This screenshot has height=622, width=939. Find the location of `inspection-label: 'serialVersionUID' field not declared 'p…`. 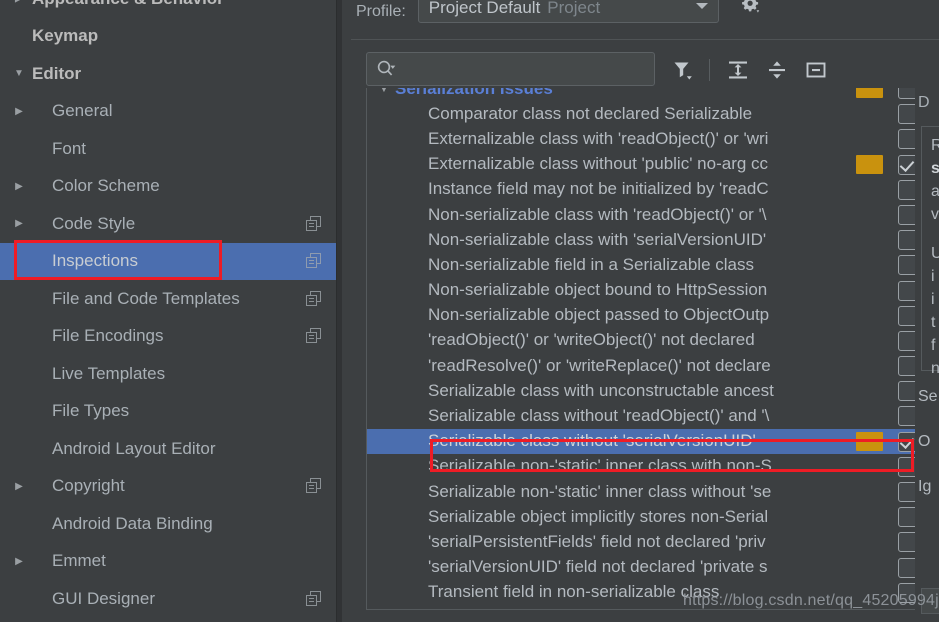

inspection-label: 'serialVersionUID' field not declared 'p… is located at coordinates (598, 567).